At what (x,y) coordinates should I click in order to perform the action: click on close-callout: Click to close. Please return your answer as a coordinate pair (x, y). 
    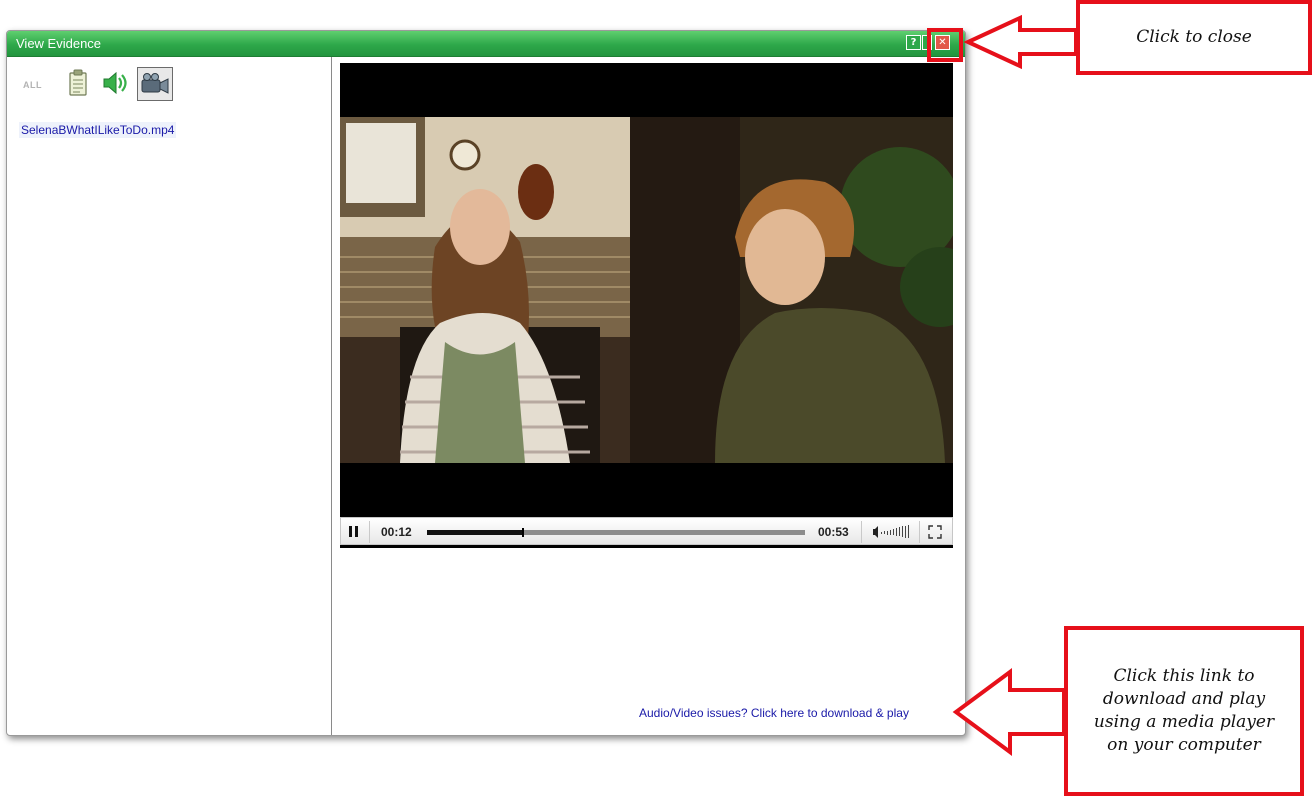
    Looking at the image, I should click on (1194, 37).